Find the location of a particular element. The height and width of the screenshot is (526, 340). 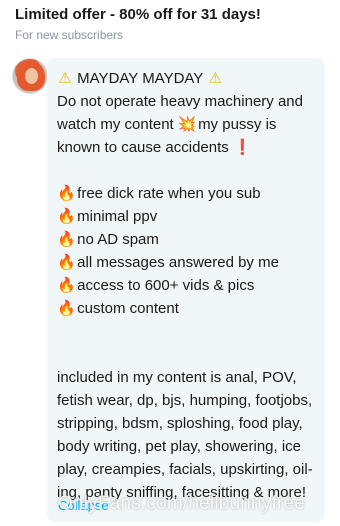

list-item: 🔥 access to 600+ vids & pics is located at coordinates (186, 285).